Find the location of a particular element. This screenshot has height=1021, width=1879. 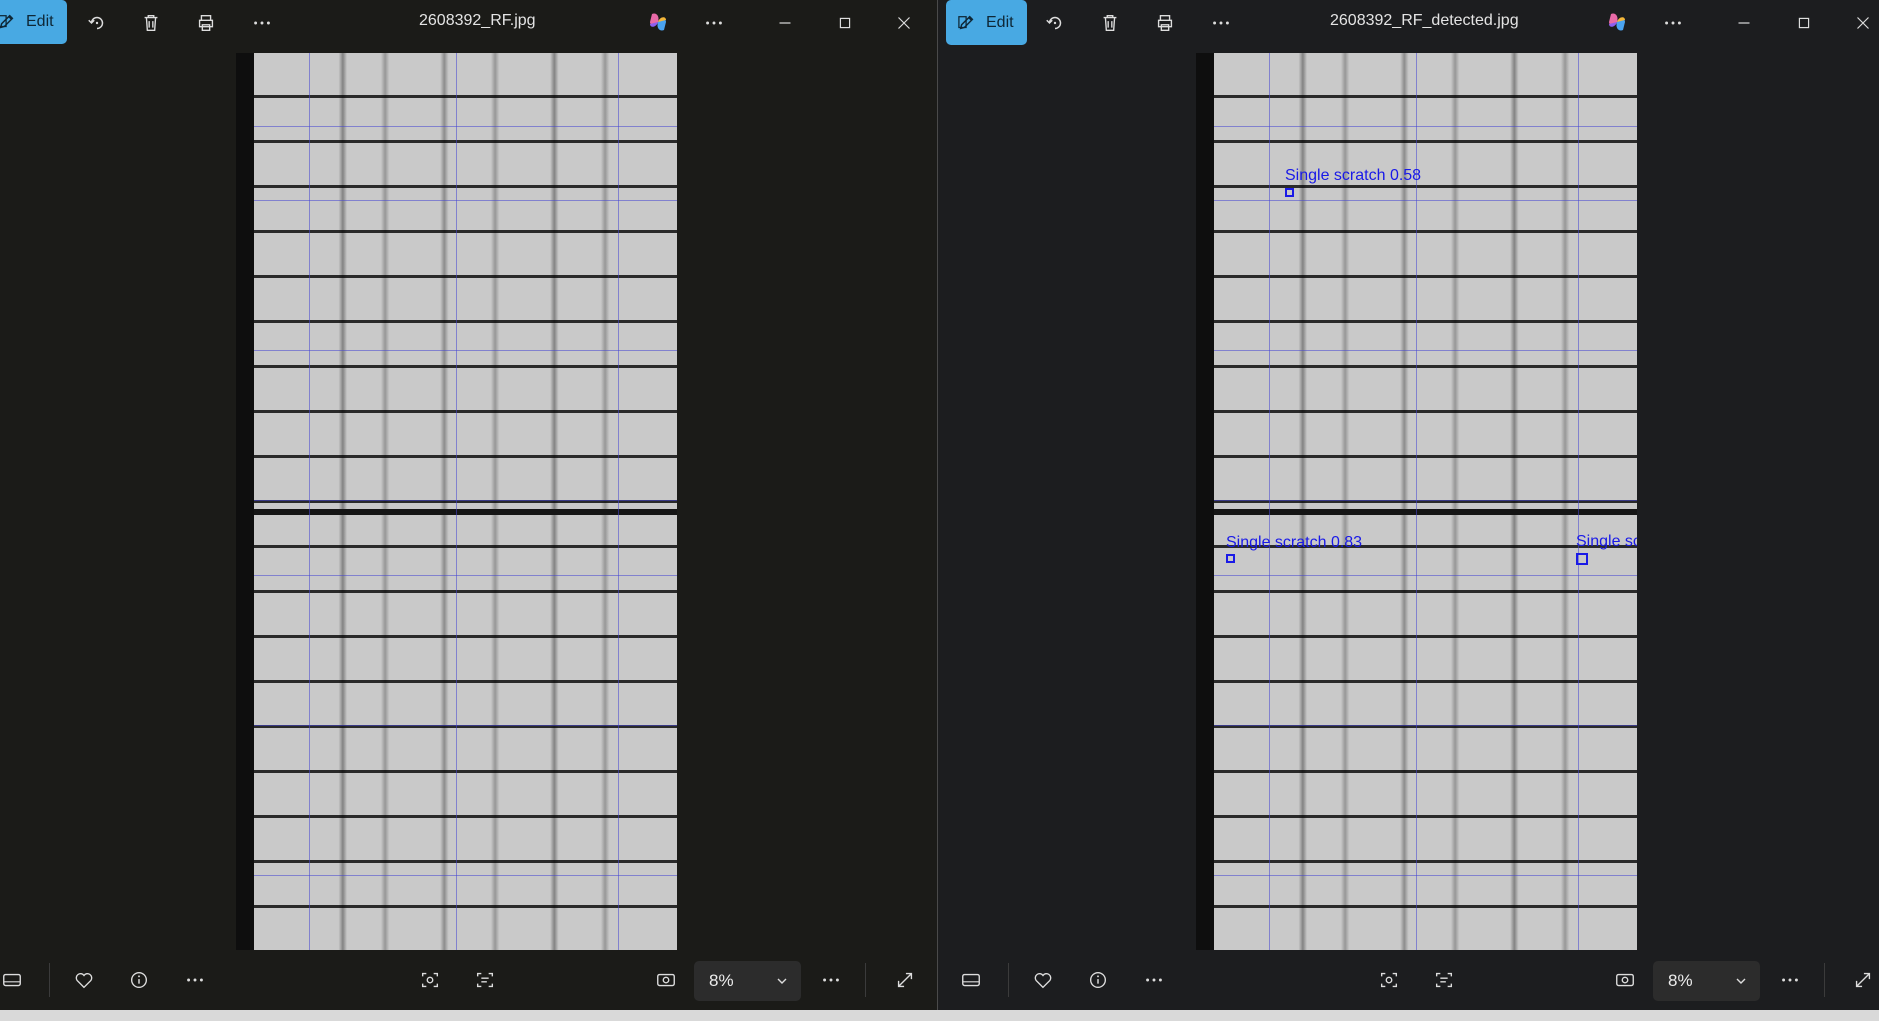

detection-label: Single scratch 0.83 is located at coordinates (1294, 542).